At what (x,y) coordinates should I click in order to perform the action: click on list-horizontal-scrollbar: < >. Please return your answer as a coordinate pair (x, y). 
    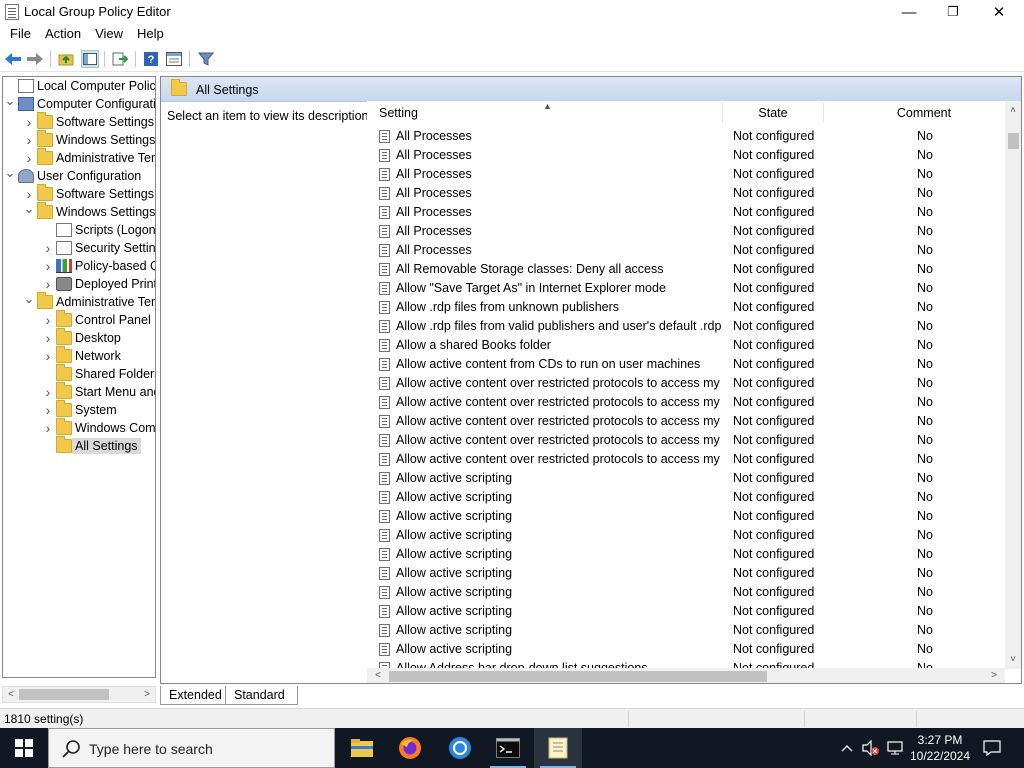
    Looking at the image, I should click on (686, 675).